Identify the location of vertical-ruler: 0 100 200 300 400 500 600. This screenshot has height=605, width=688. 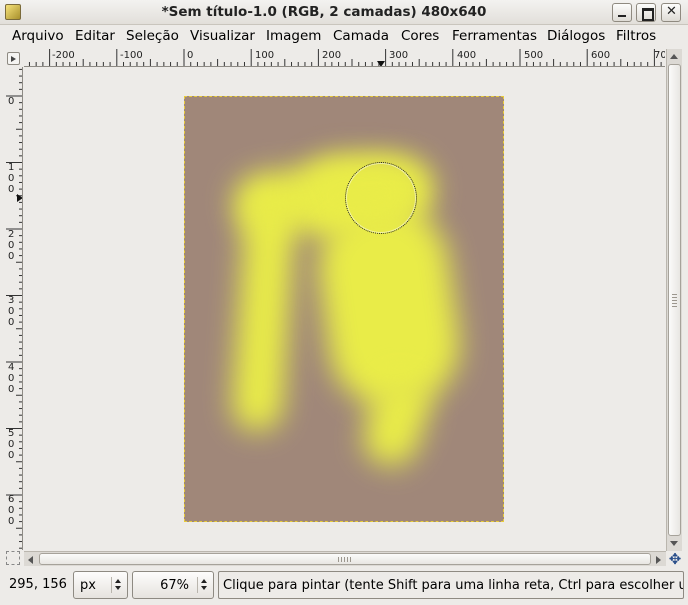
(14, 308).